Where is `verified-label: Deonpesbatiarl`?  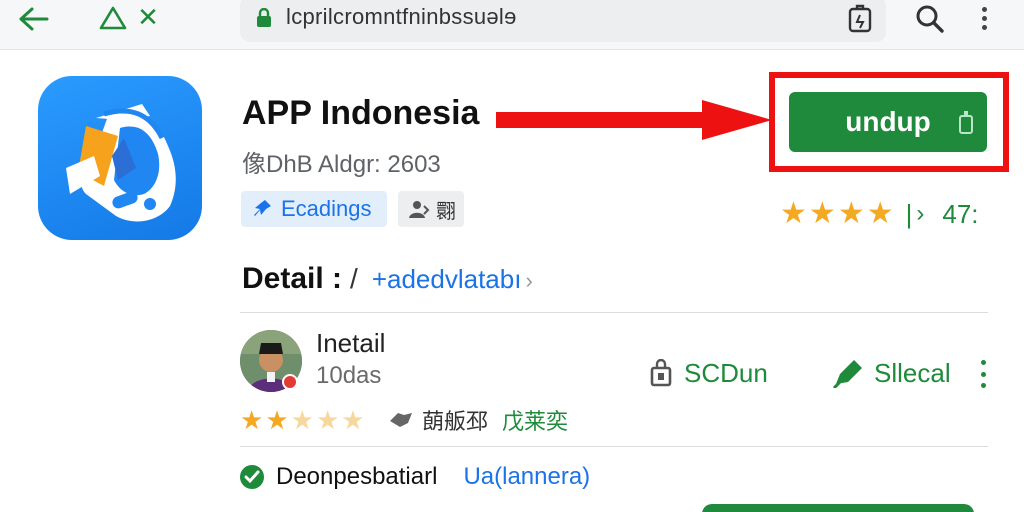
verified-label: Deonpesbatiarl is located at coordinates (357, 476).